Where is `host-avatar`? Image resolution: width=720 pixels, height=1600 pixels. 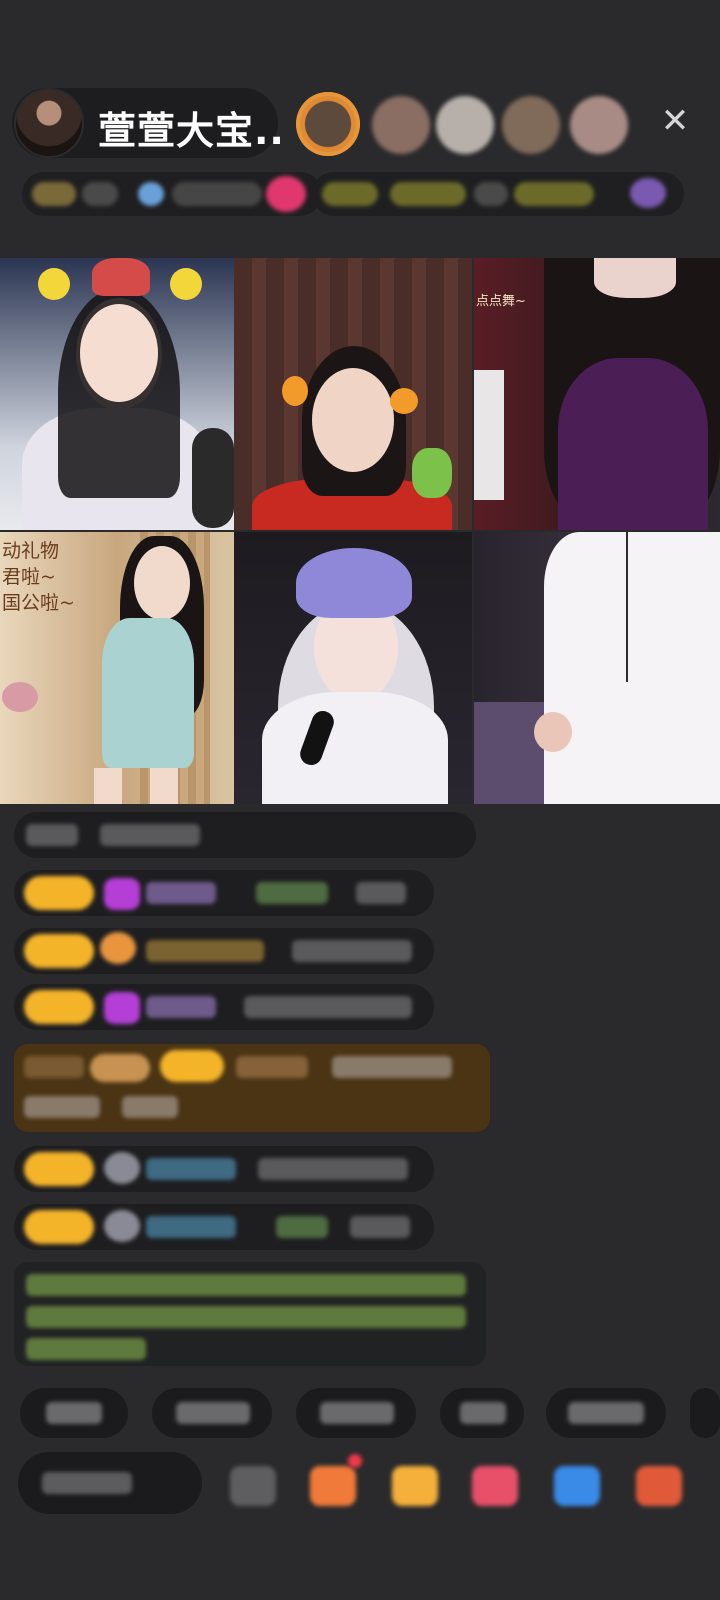 host-avatar is located at coordinates (49, 123).